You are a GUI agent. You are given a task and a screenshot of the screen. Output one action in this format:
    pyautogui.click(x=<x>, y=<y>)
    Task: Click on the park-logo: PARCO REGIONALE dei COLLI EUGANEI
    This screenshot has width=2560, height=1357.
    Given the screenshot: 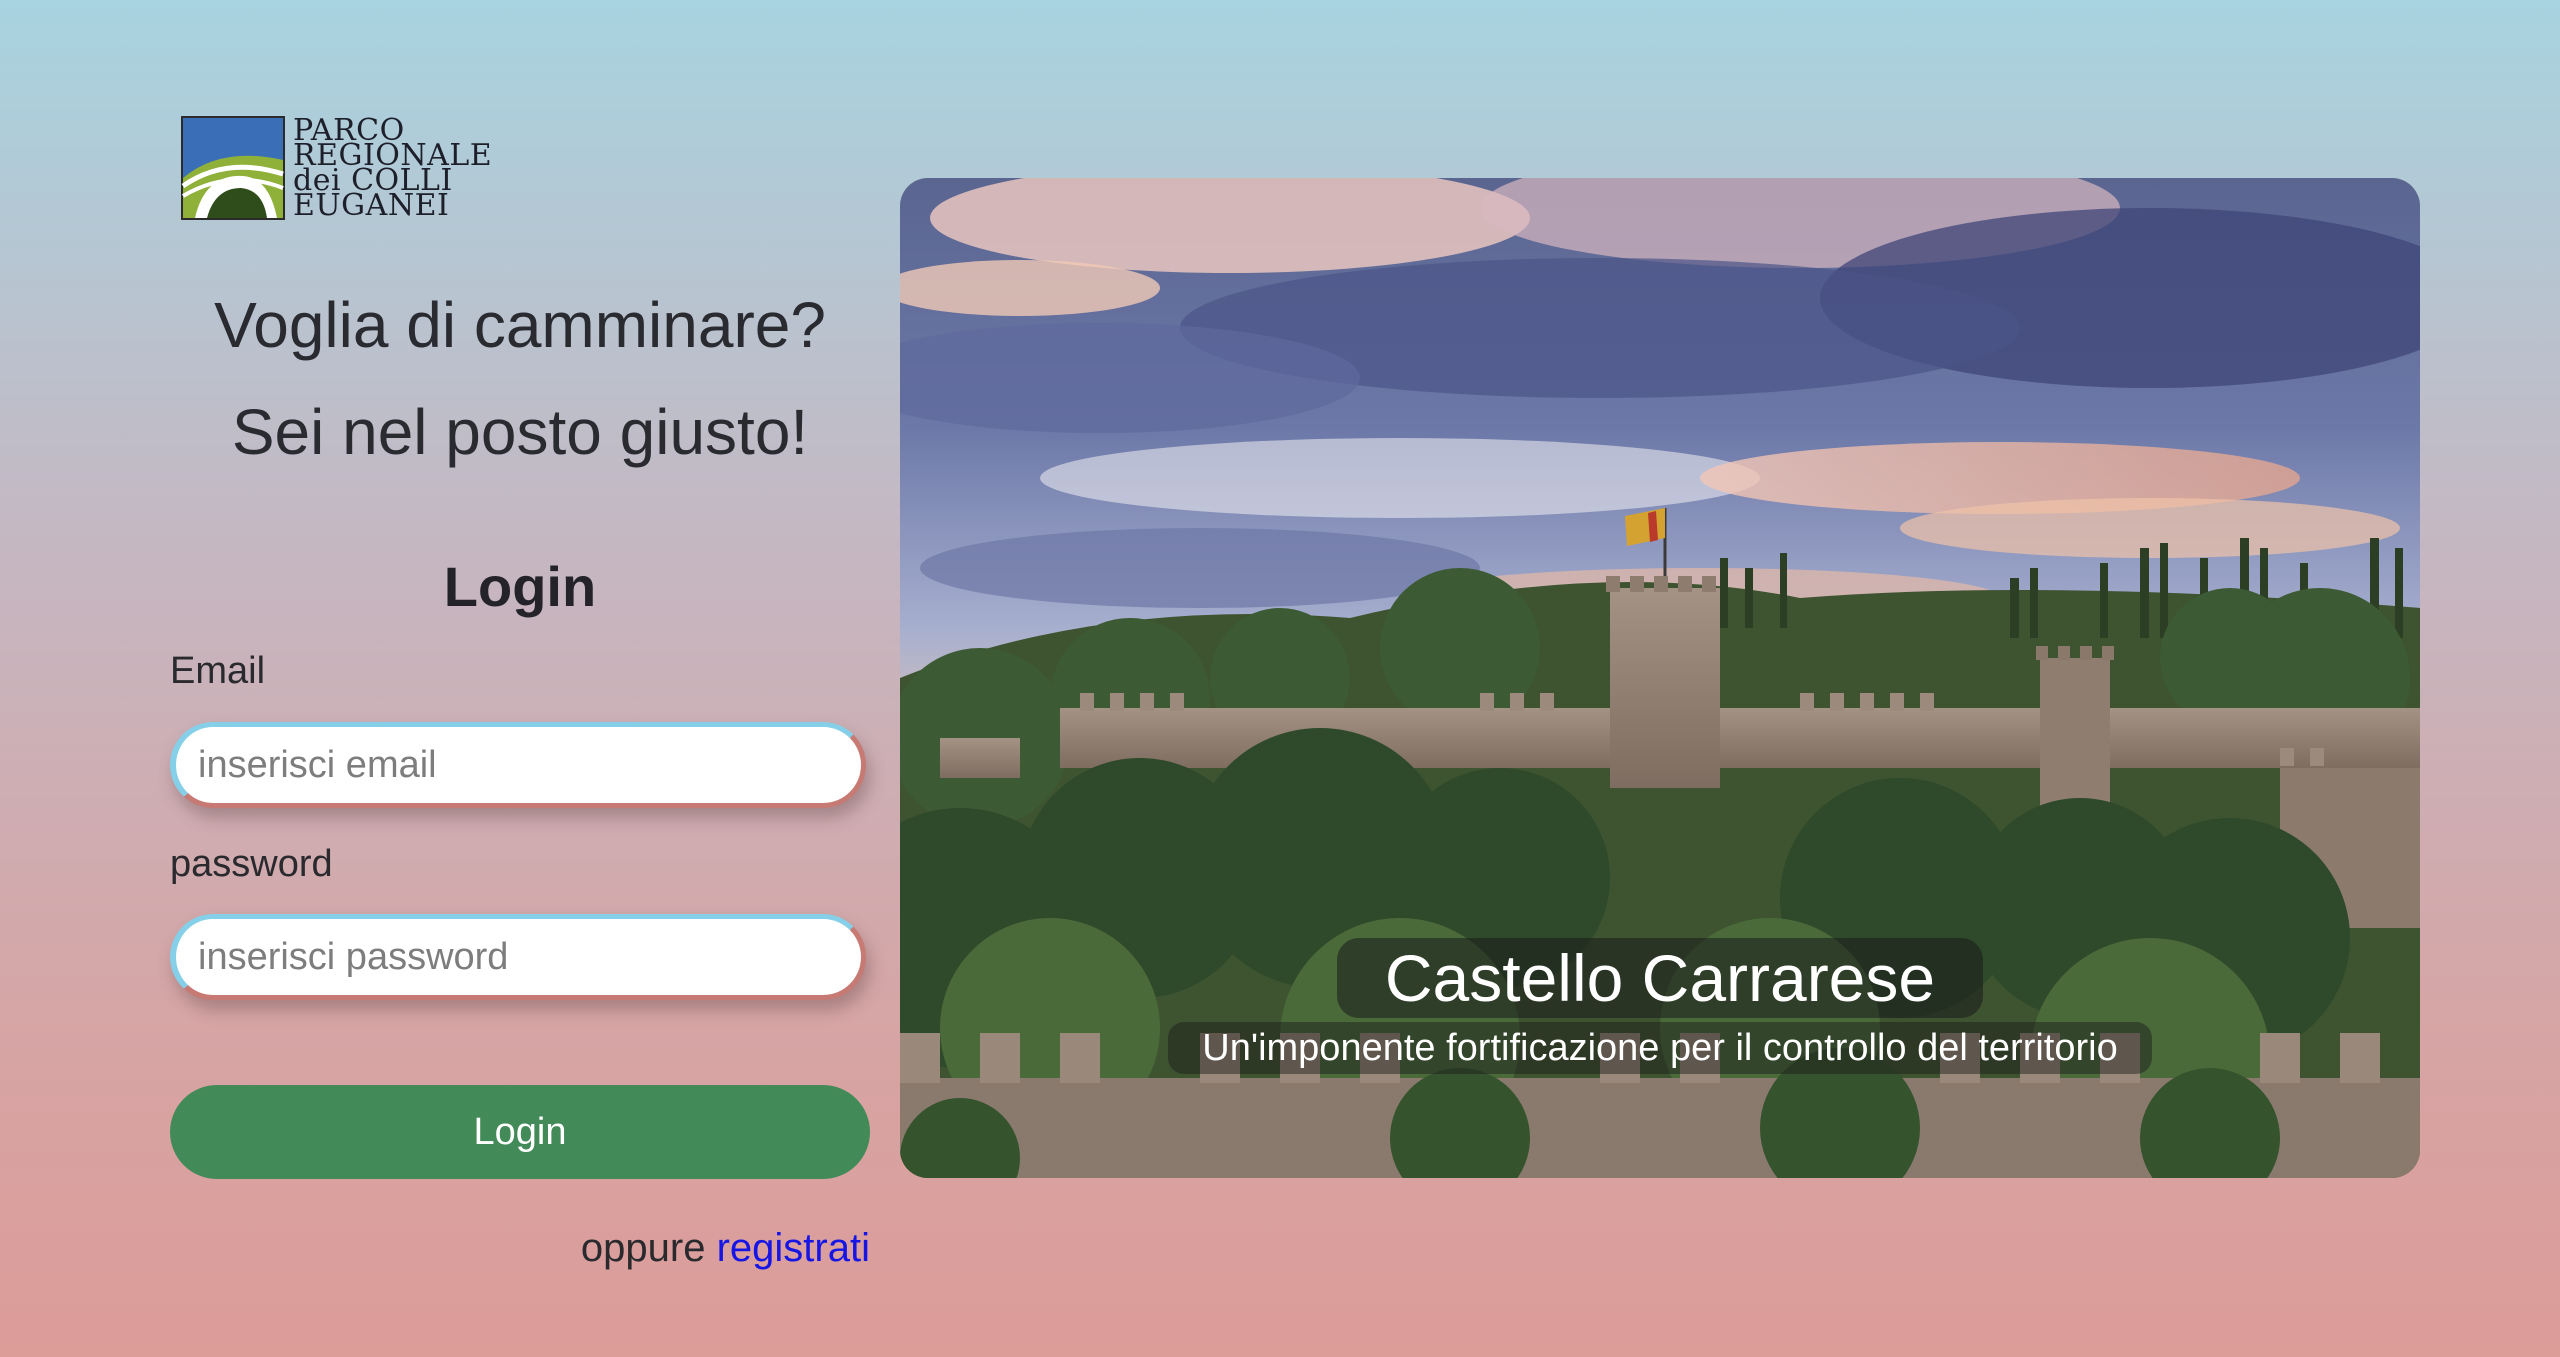 What is the action you would take?
    pyautogui.click(x=346, y=168)
    